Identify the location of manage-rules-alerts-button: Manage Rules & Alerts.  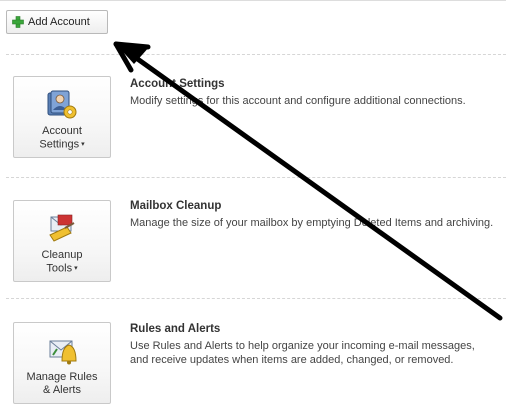
(62, 363).